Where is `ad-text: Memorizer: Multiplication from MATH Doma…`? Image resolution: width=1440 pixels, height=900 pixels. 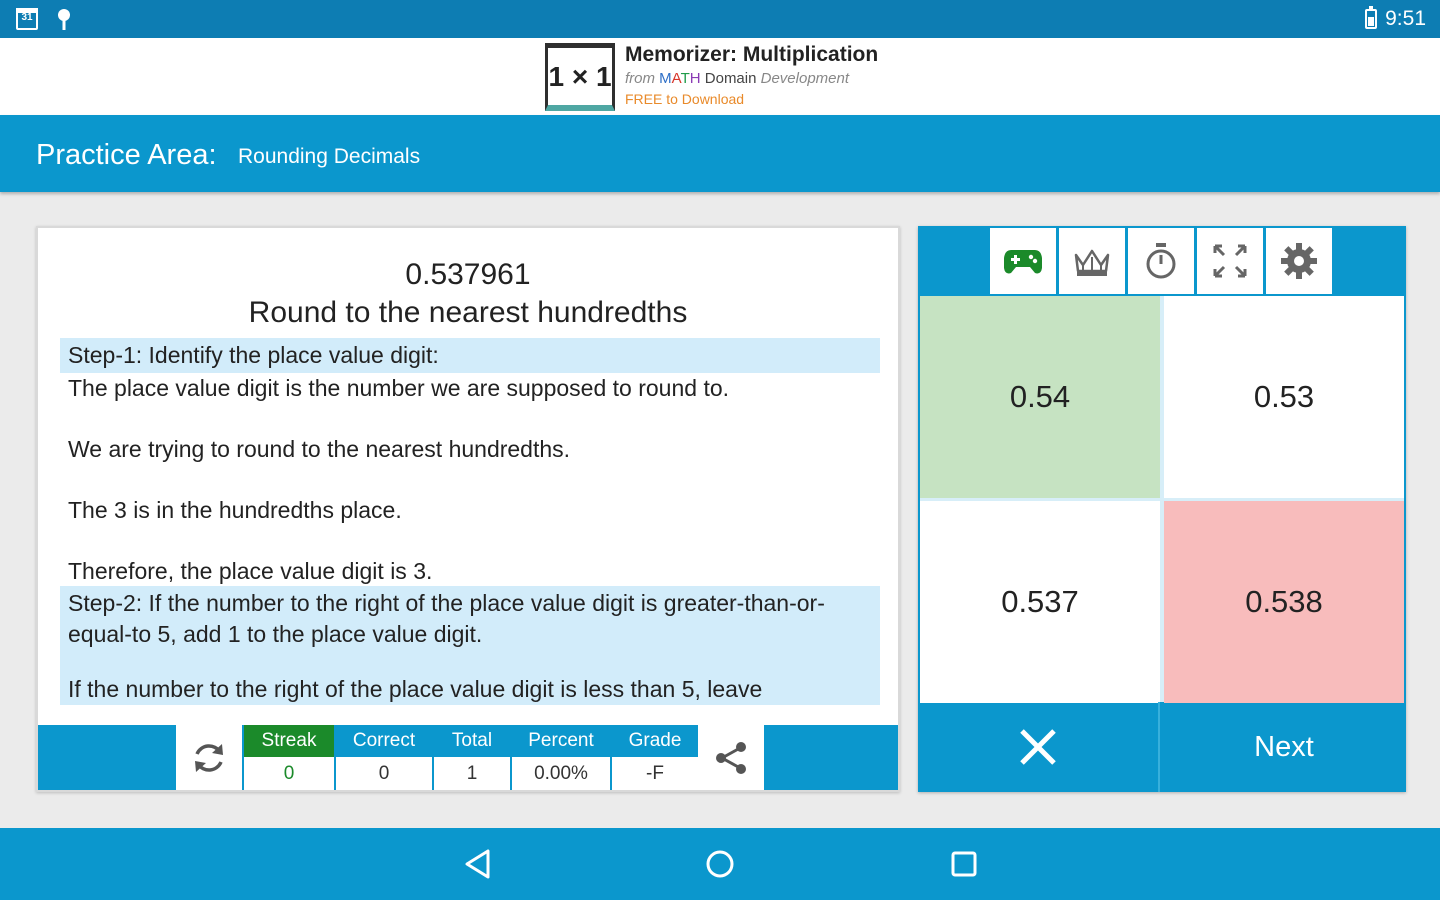 ad-text: Memorizer: Multiplication from MATH Doma… is located at coordinates (775, 75).